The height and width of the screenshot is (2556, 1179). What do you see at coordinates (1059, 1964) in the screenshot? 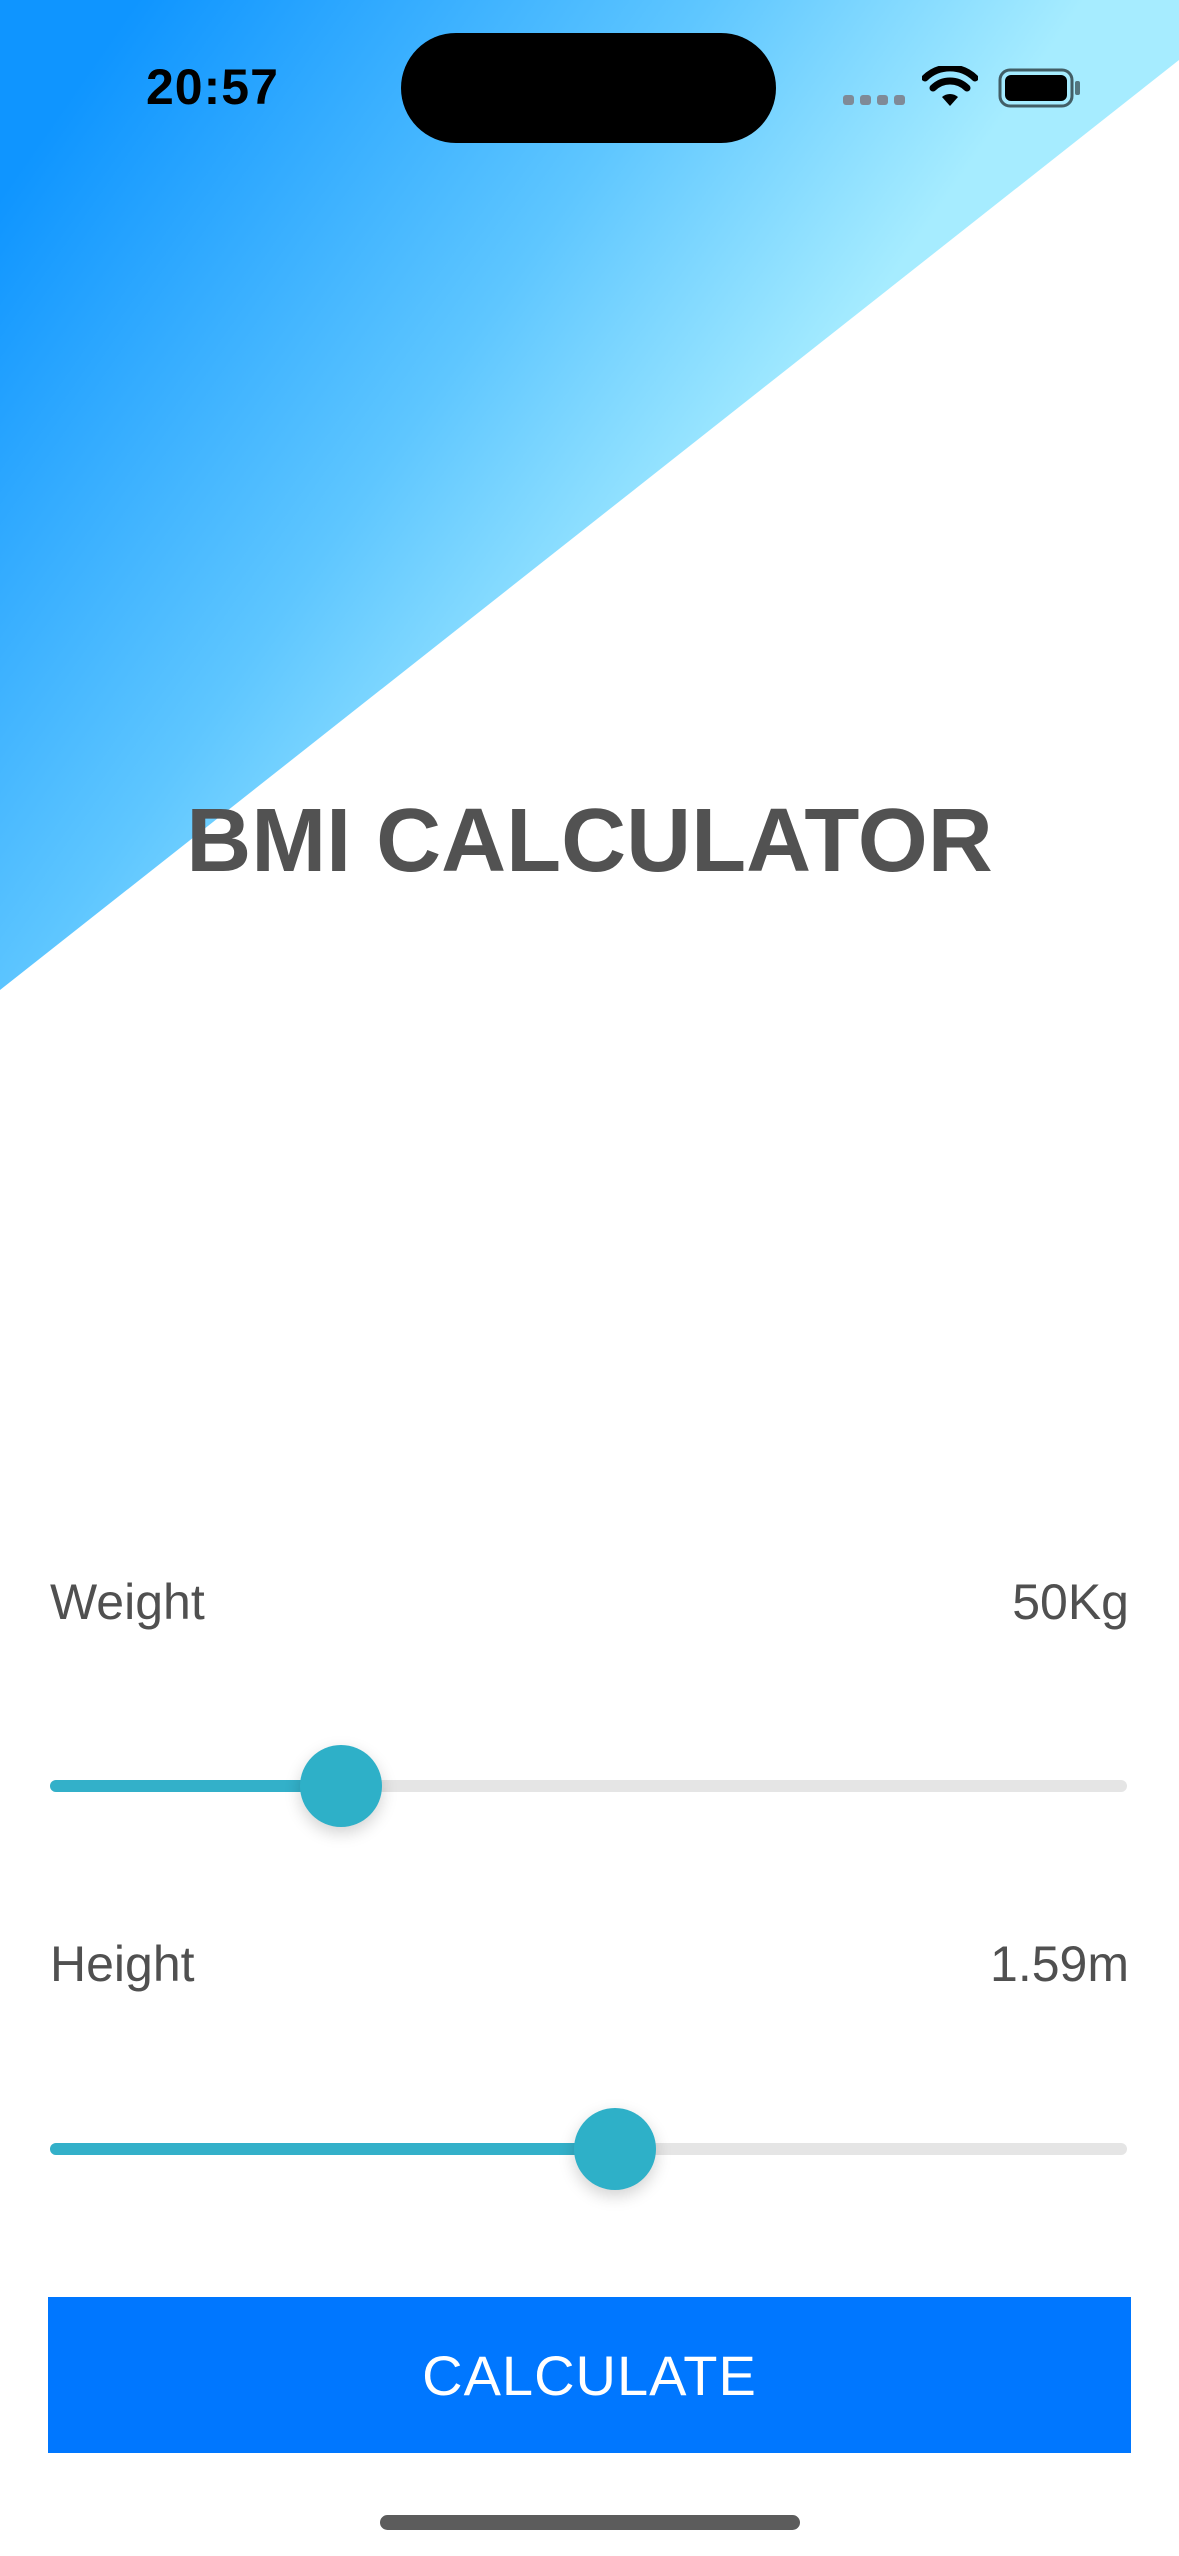
I see `height-value: 1.59m` at bounding box center [1059, 1964].